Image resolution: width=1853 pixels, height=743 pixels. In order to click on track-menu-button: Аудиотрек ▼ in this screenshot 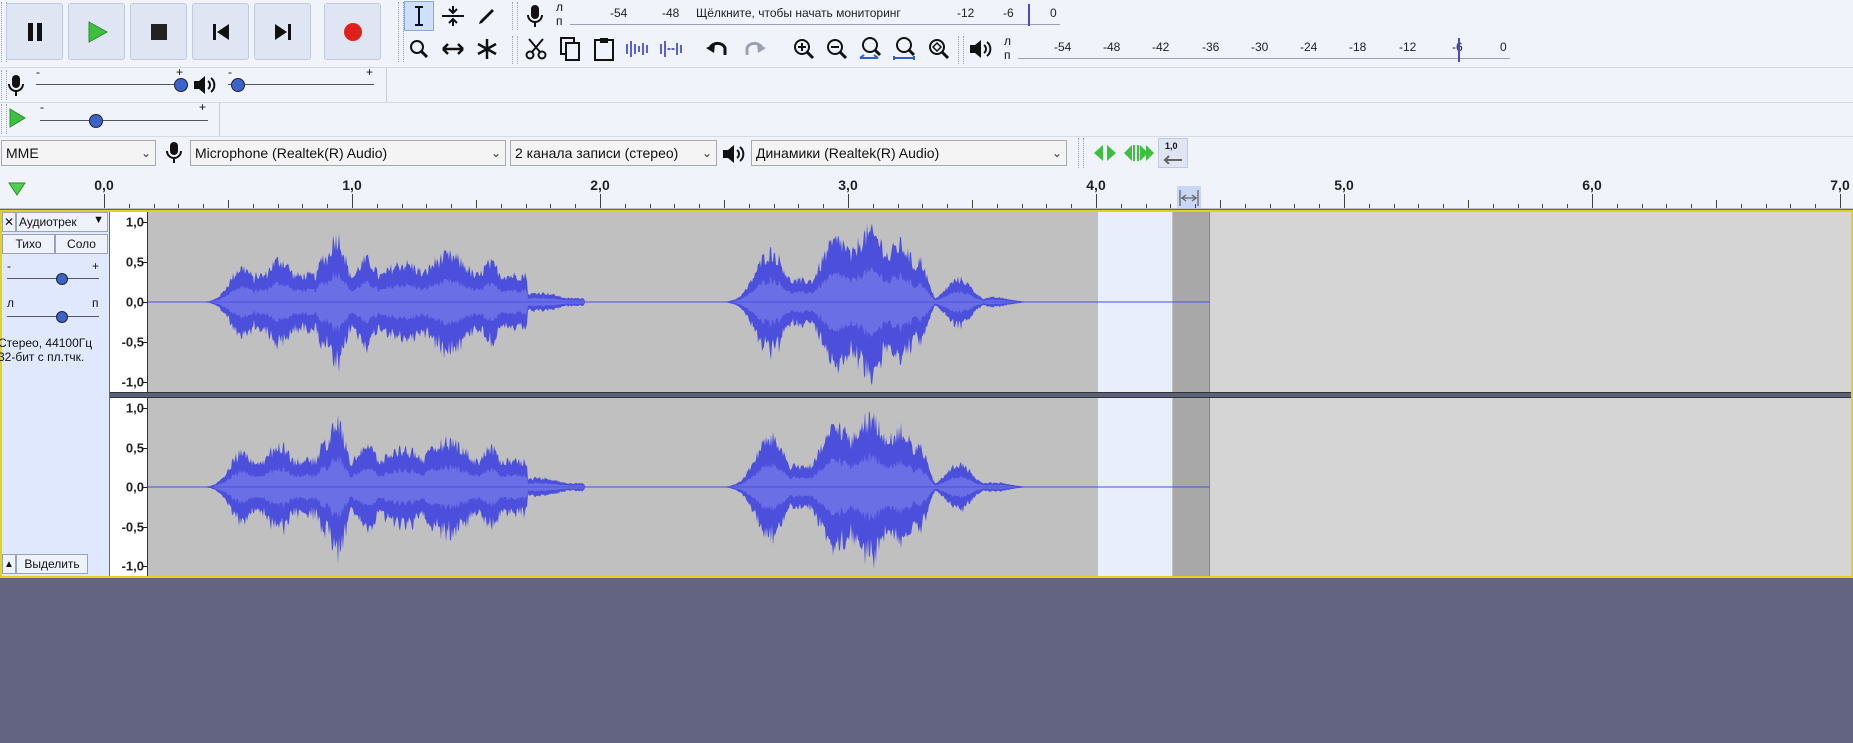, I will do `click(62, 222)`.